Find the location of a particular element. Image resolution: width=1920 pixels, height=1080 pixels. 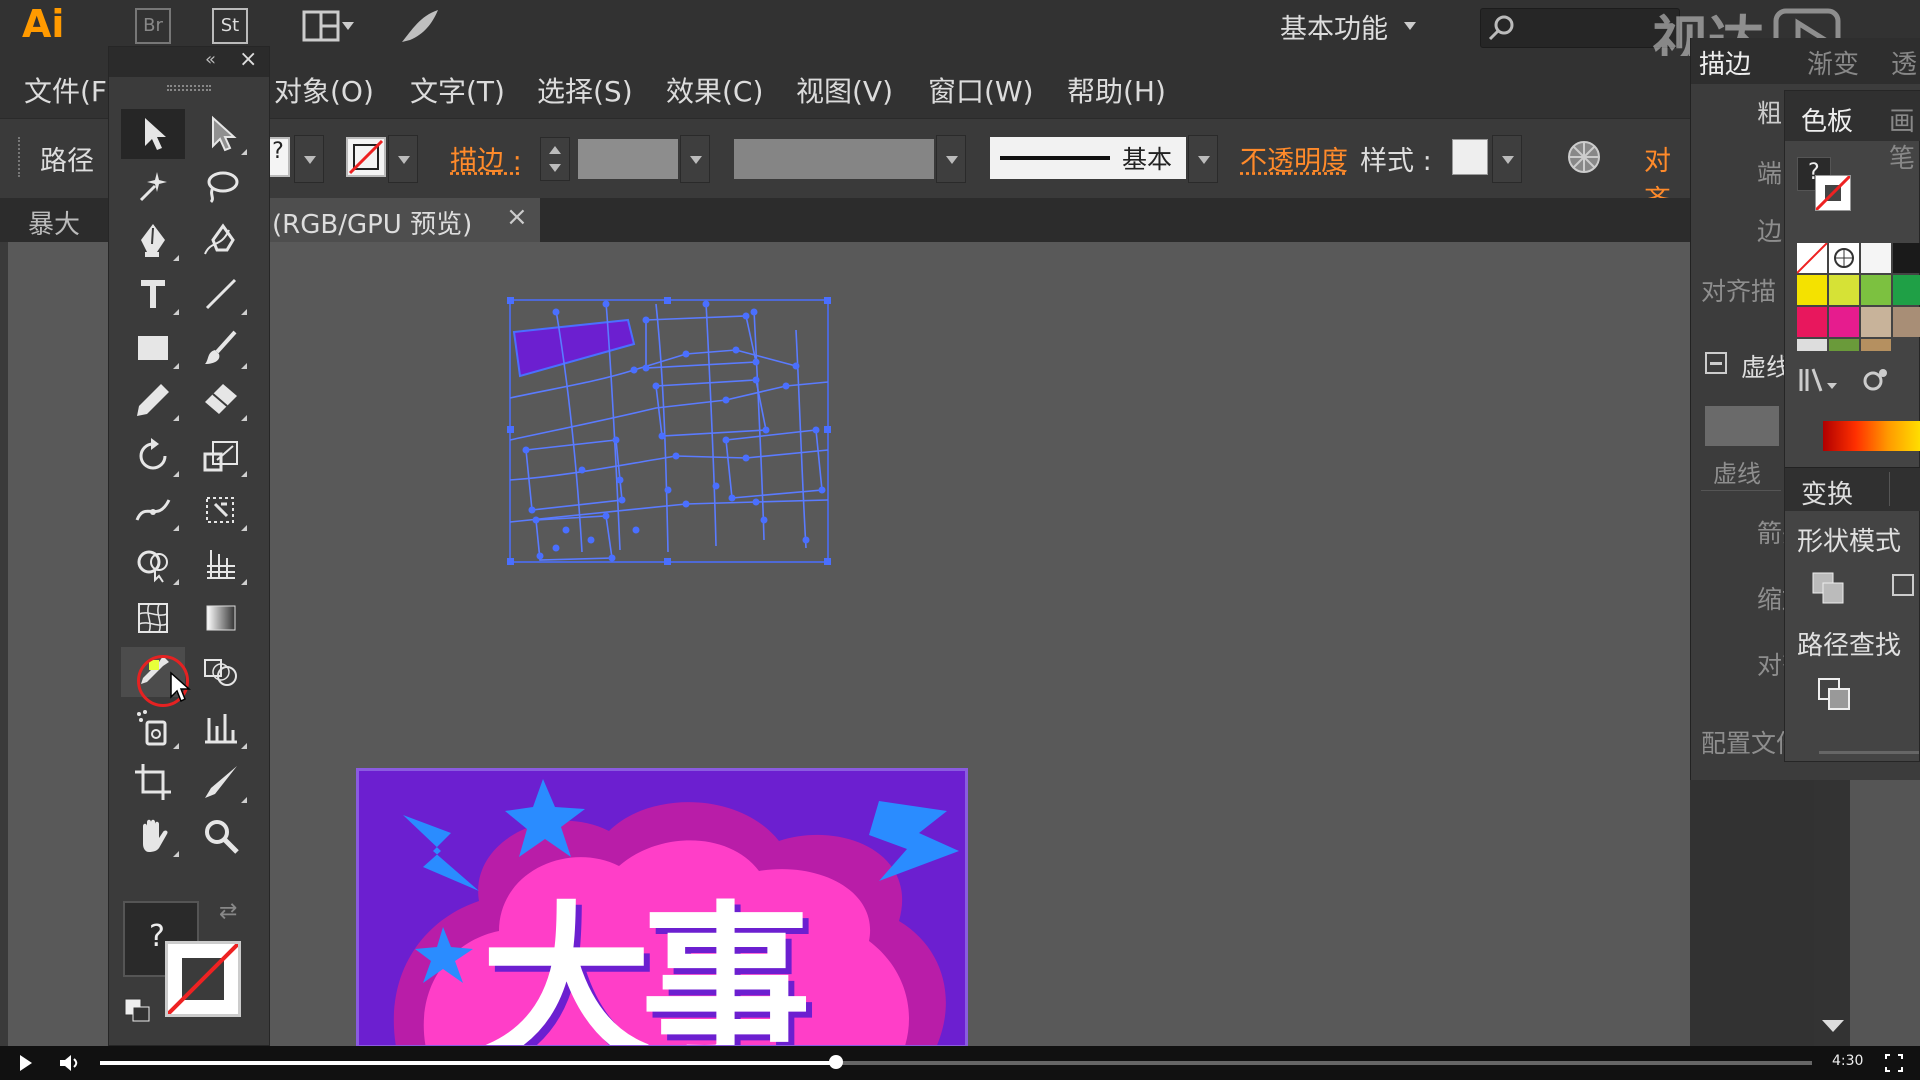

menu-object: 对象(O) is located at coordinates (324, 90).